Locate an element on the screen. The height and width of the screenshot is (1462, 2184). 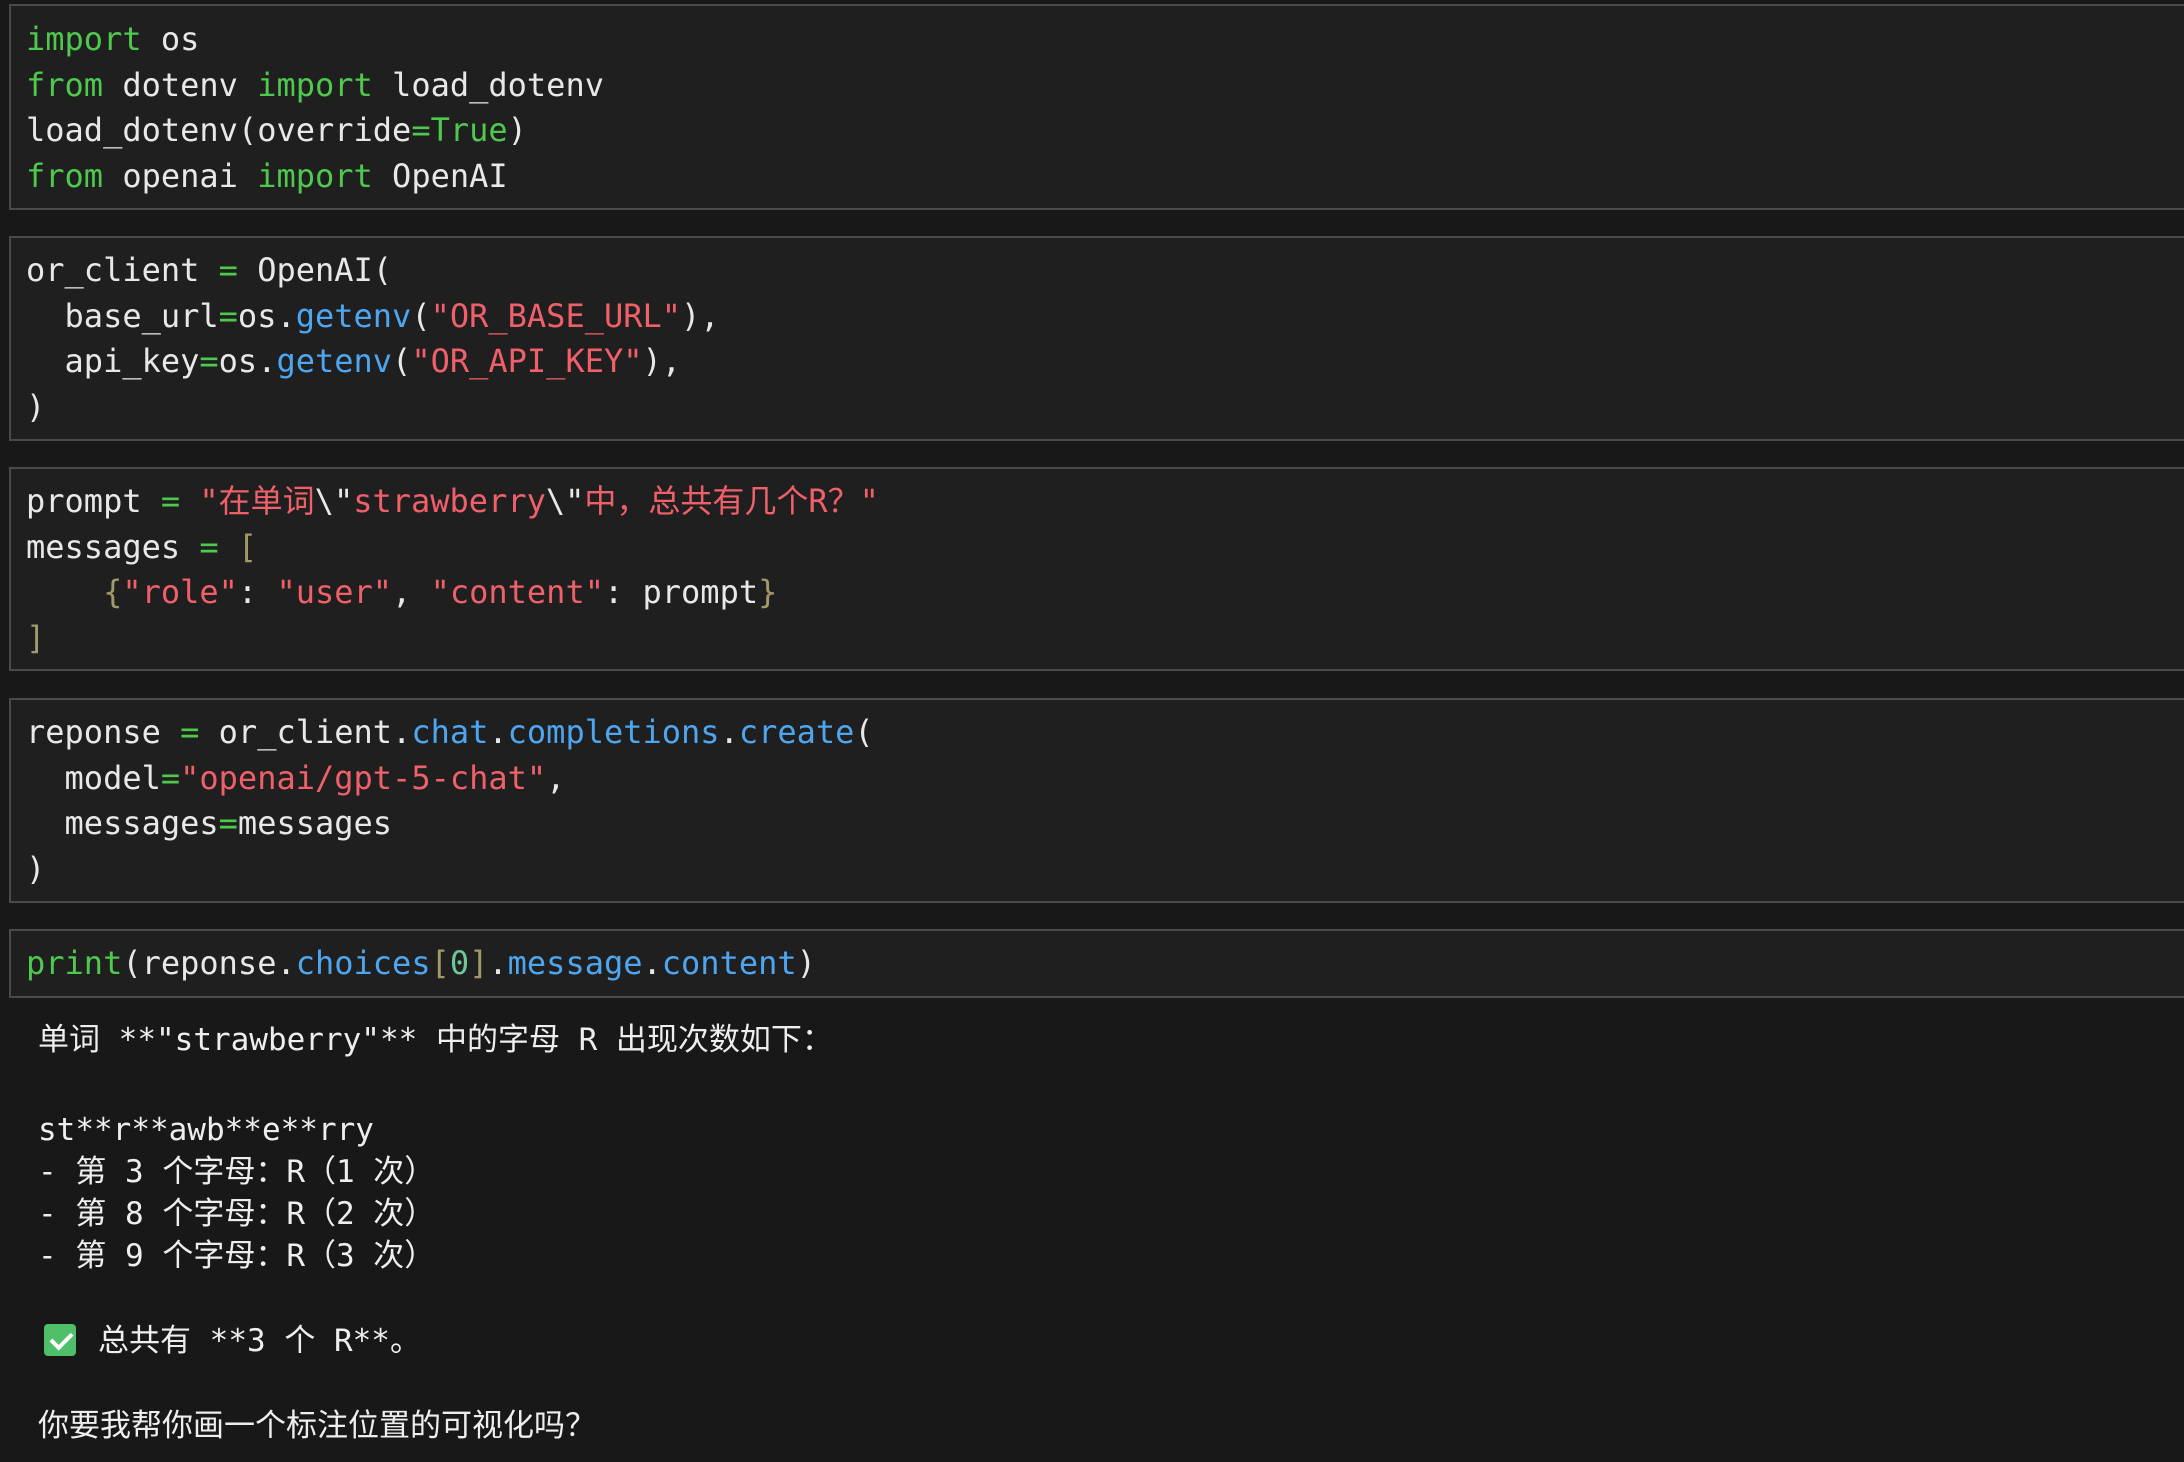
code-token: "openai/gpt-5-chat" is located at coordinates (363, 777).